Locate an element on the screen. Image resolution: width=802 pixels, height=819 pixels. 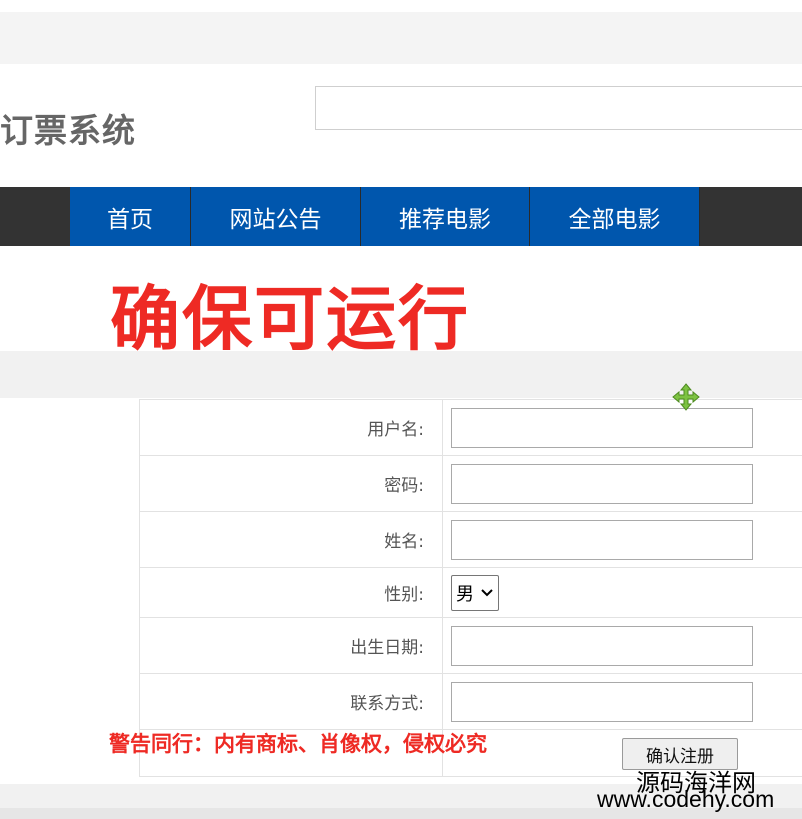
form-row-password: 密码: is located at coordinates (470, 483).